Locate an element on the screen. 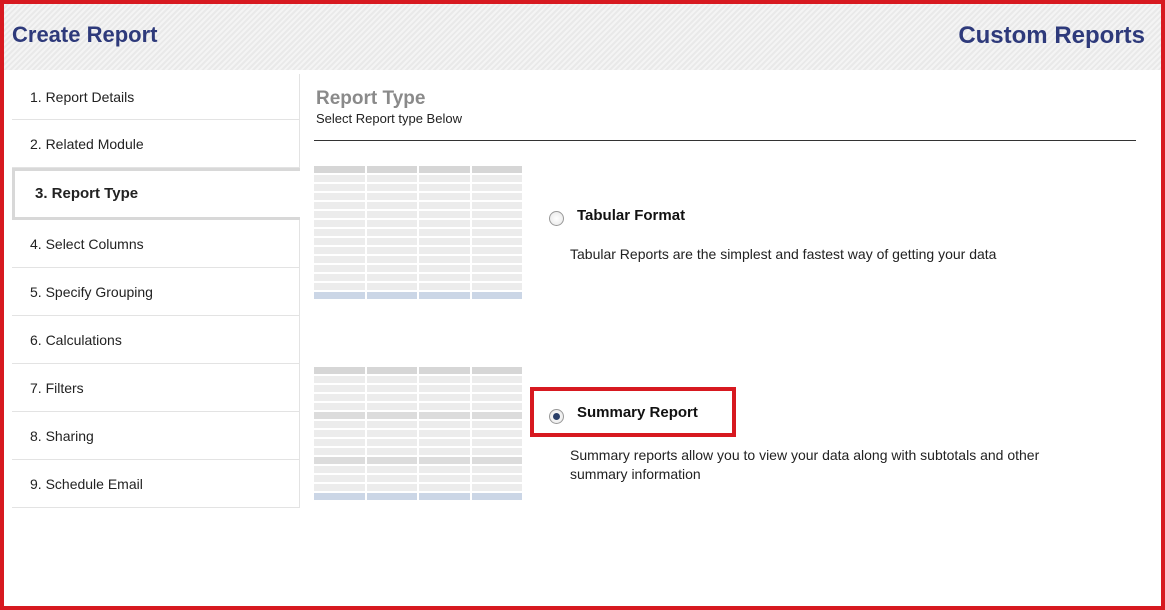  step-label: 9. Schedule Email is located at coordinates (86, 484).